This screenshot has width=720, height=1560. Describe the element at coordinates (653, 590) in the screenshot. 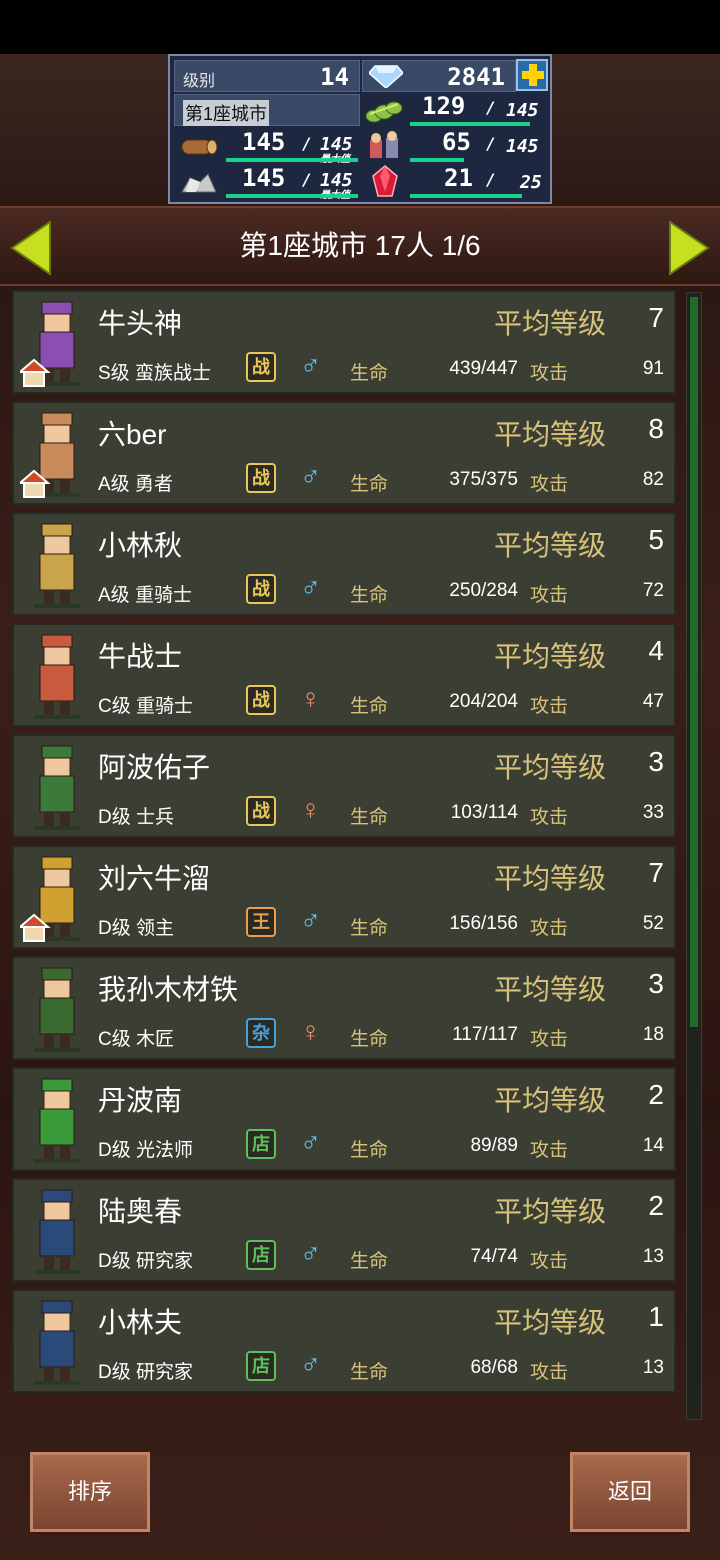

I see `attack-value: 72` at that location.